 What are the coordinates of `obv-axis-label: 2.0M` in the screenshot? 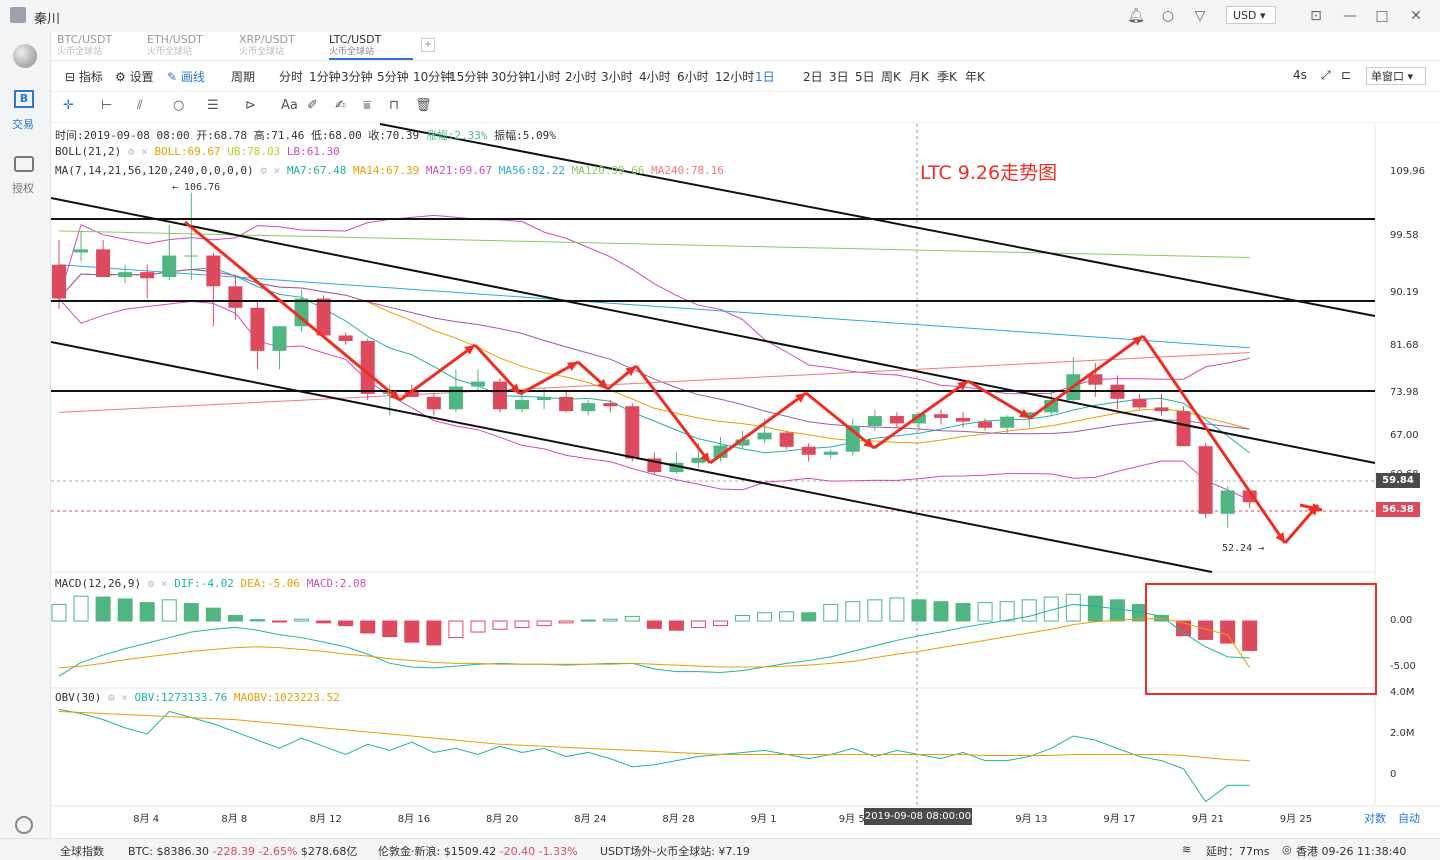 It's located at (1402, 733).